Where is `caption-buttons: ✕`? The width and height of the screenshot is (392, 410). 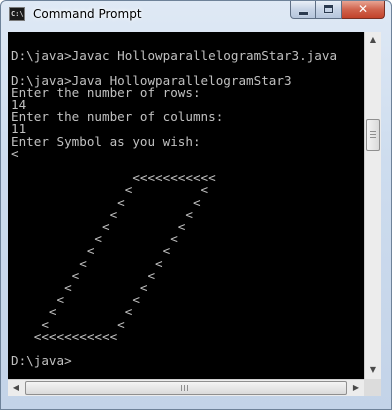
caption-buttons: ✕ is located at coordinates (337, 10).